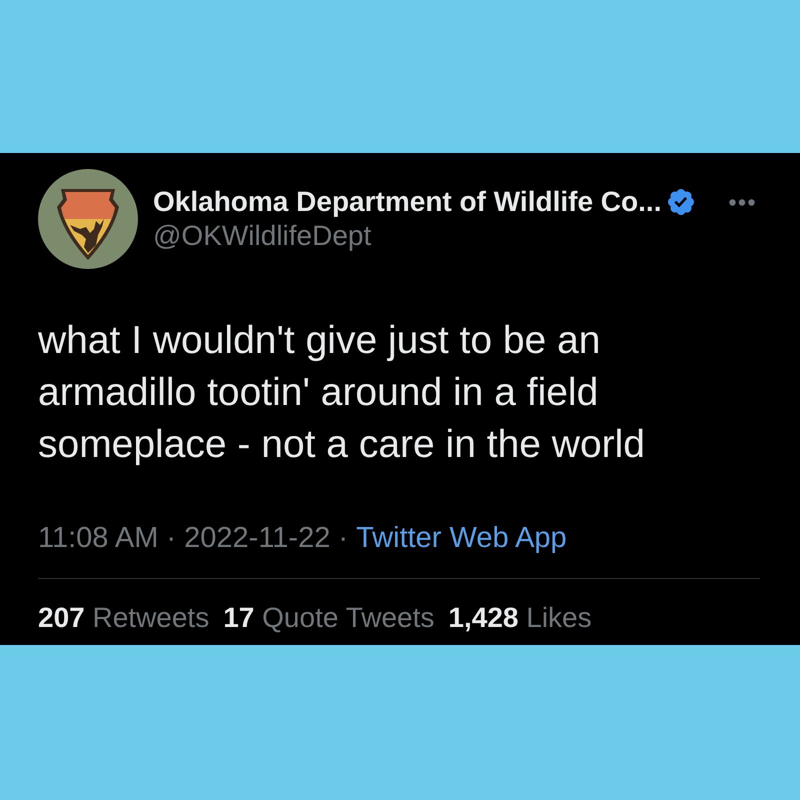 The height and width of the screenshot is (800, 800). I want to click on more-icon, so click(742, 202).